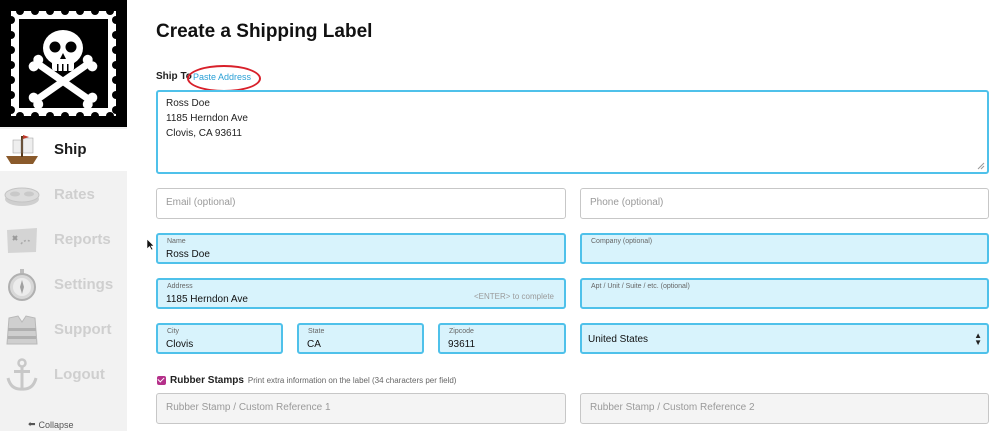 This screenshot has width=1000, height=431. I want to click on sidebar-item-logout: Logout, so click(63, 375).